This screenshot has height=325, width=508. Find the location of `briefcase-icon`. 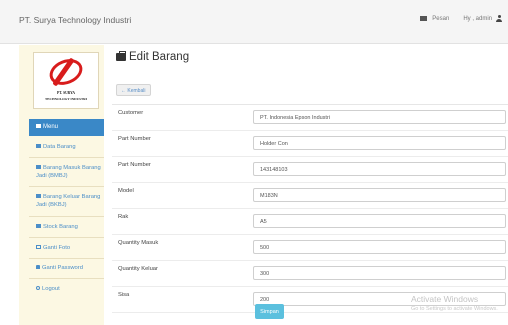

briefcase-icon is located at coordinates (121, 56).